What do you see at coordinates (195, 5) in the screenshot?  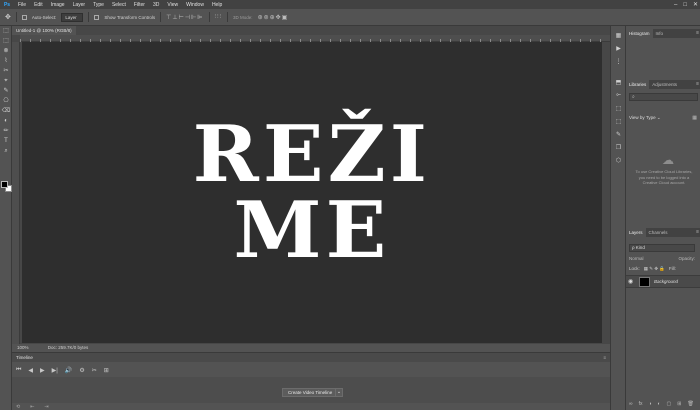 I see `menu-window: Window` at bounding box center [195, 5].